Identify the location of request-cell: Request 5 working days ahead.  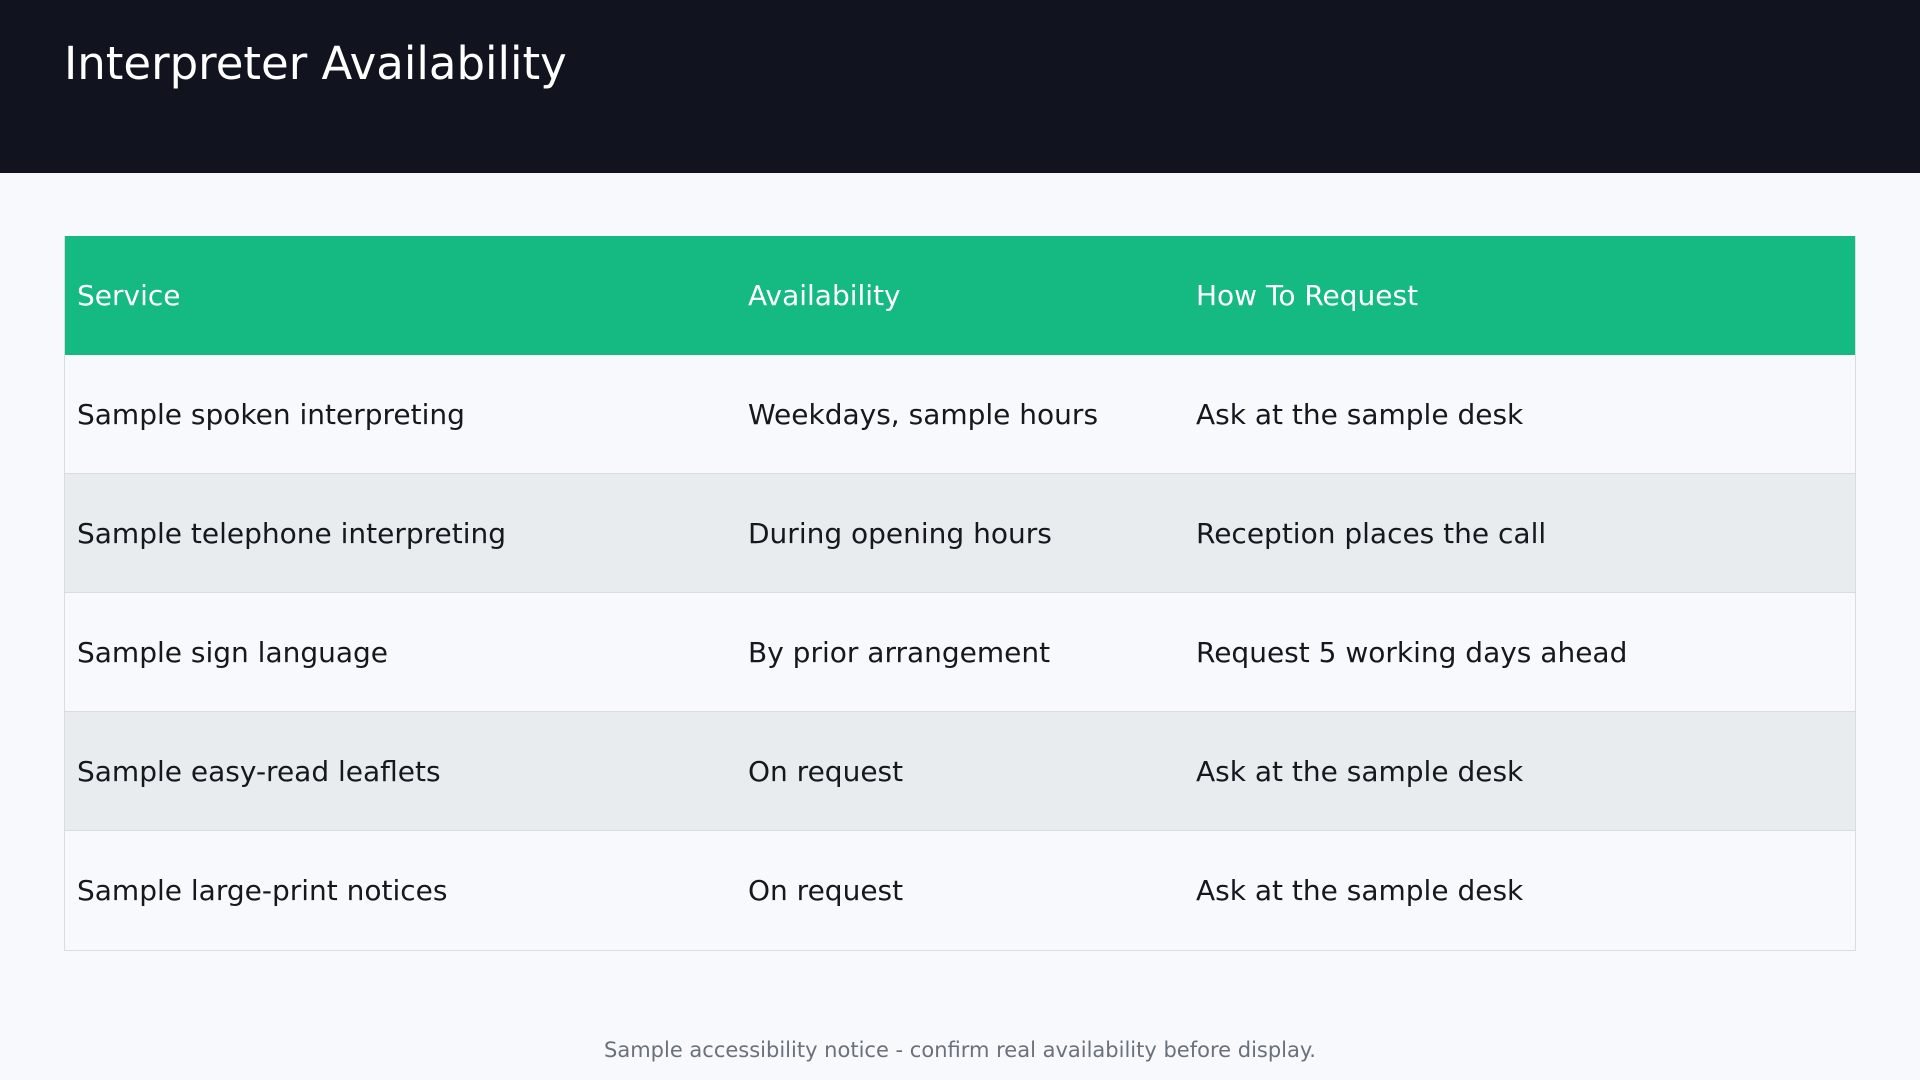
(1412, 652).